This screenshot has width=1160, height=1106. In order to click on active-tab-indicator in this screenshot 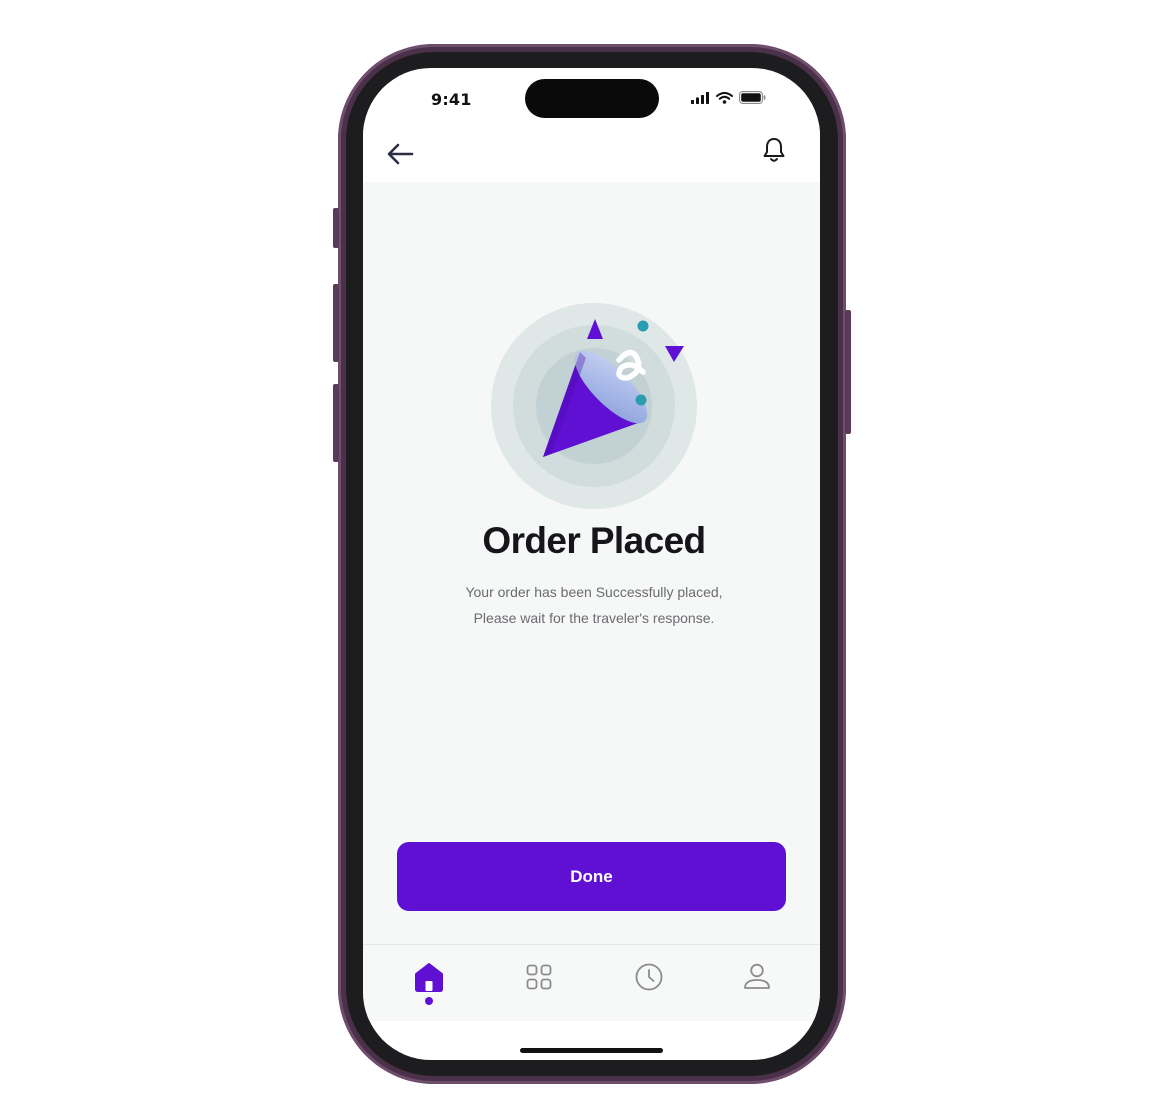, I will do `click(429, 1001)`.